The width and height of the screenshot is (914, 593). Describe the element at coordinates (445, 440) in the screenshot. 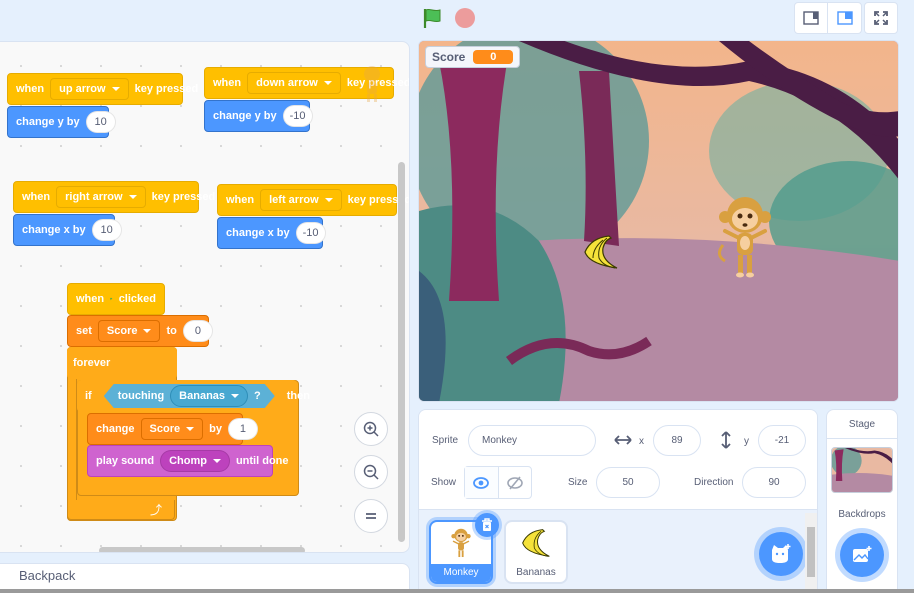

I see `sprite-name-label: Sprite` at that location.